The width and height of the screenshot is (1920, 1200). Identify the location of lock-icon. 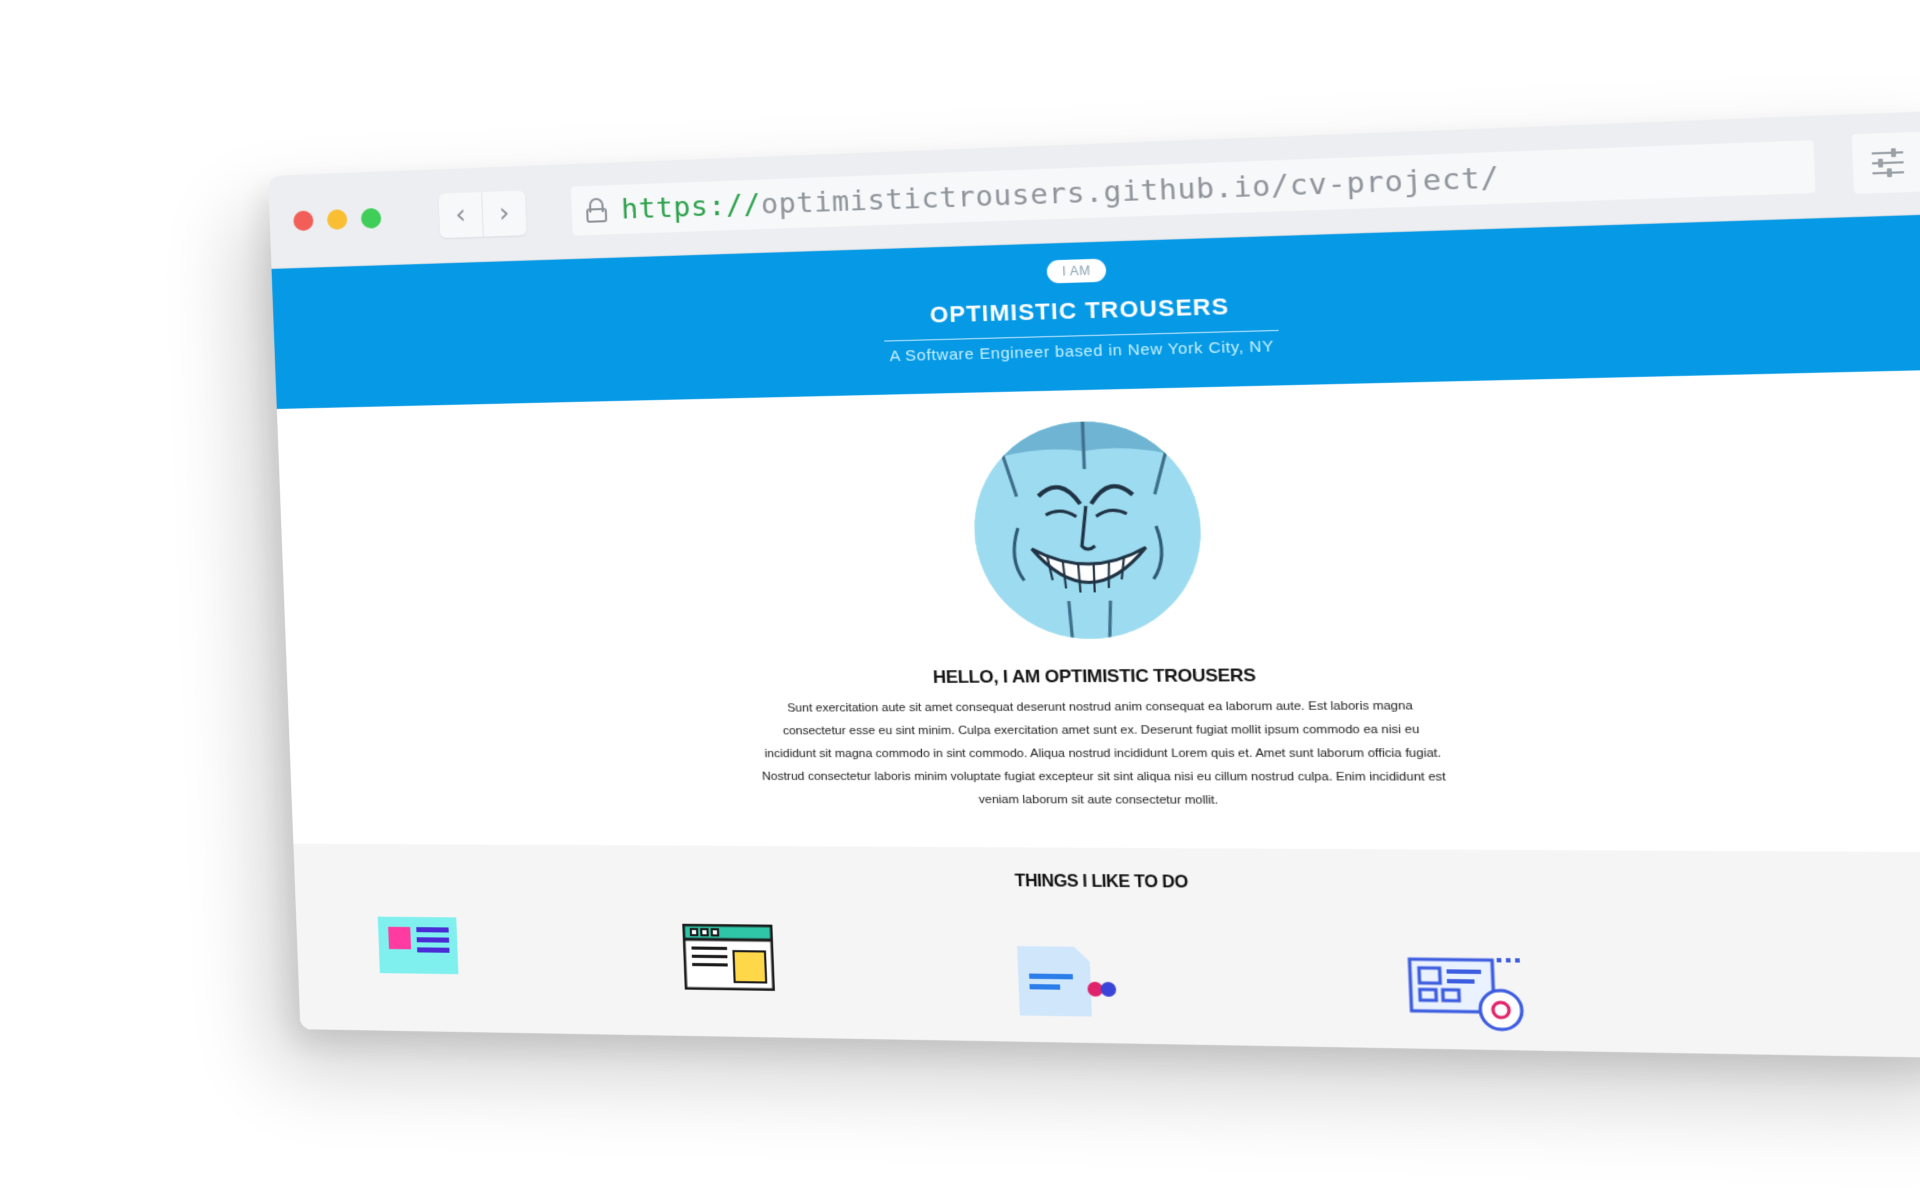
(597, 210).